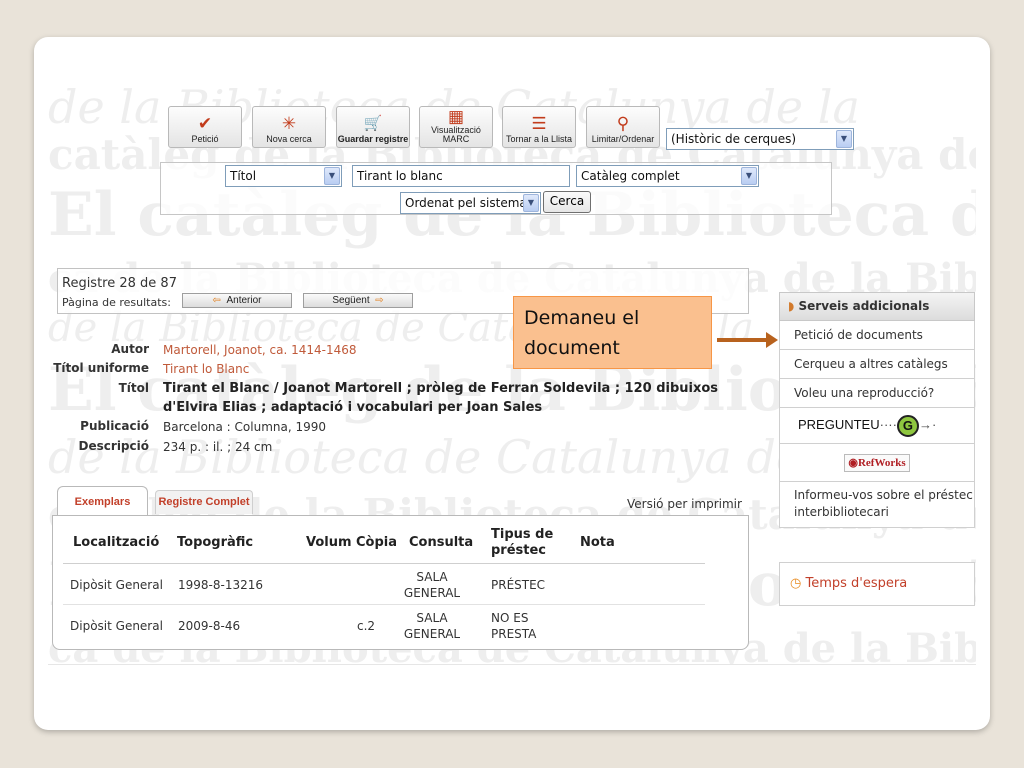  I want to click on tab-exemplars: Exemplars, so click(102, 501).